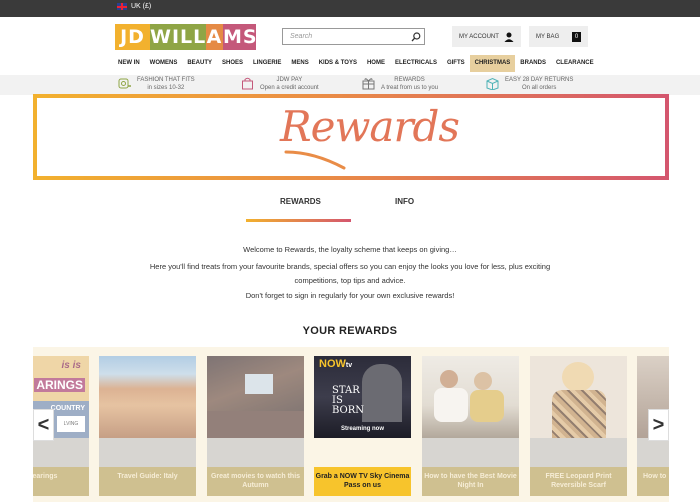 The height and width of the screenshot is (502, 700). Describe the element at coordinates (362, 481) in the screenshot. I see `reward-caption: Grab a NOW TV Sky Cinema Pass on us` at that location.